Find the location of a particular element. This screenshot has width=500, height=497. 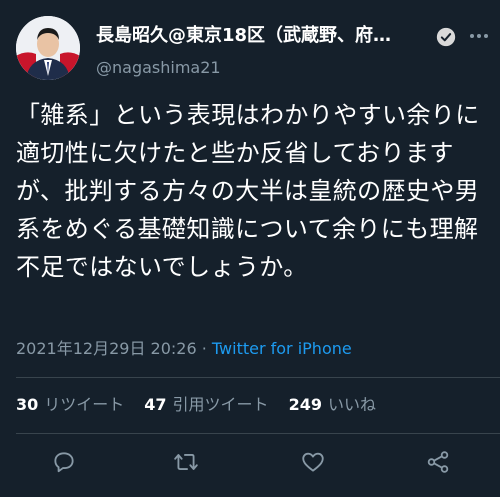

likes-count: 249 is located at coordinates (305, 404).